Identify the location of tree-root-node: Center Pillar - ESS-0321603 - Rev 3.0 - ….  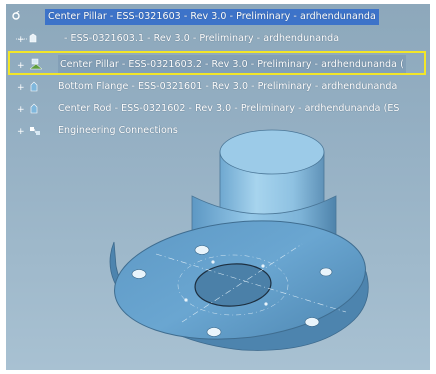
(220, 17).